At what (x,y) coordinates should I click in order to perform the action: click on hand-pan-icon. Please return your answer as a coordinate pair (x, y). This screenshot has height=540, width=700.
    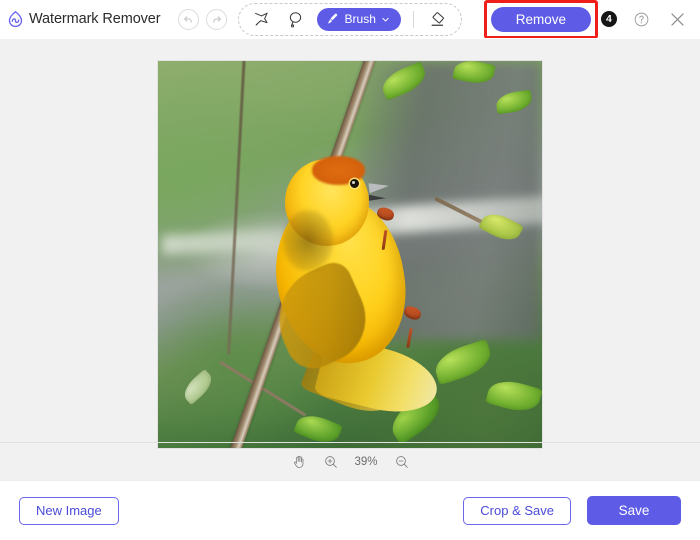
    Looking at the image, I should click on (298, 461).